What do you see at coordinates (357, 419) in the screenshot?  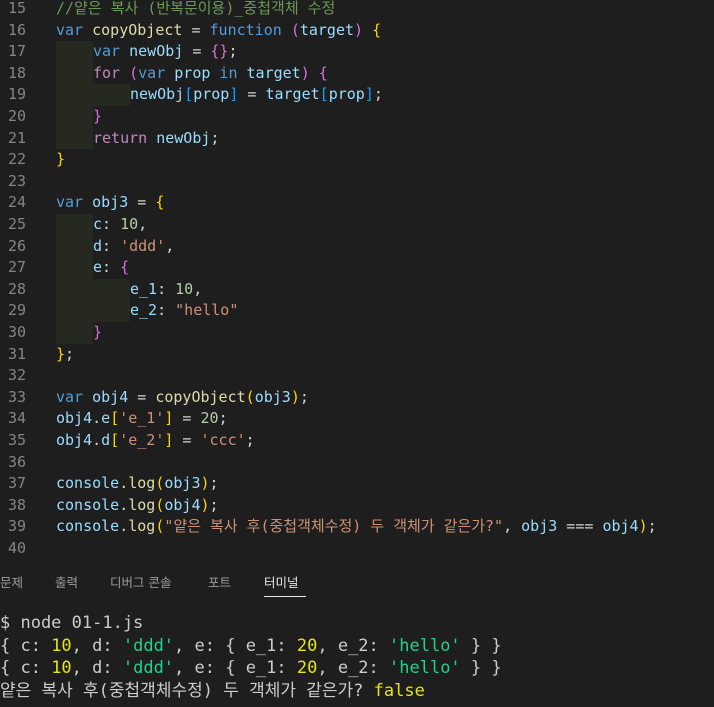 I see `code-line: 34 obj4.e['e_1'] = 20;` at bounding box center [357, 419].